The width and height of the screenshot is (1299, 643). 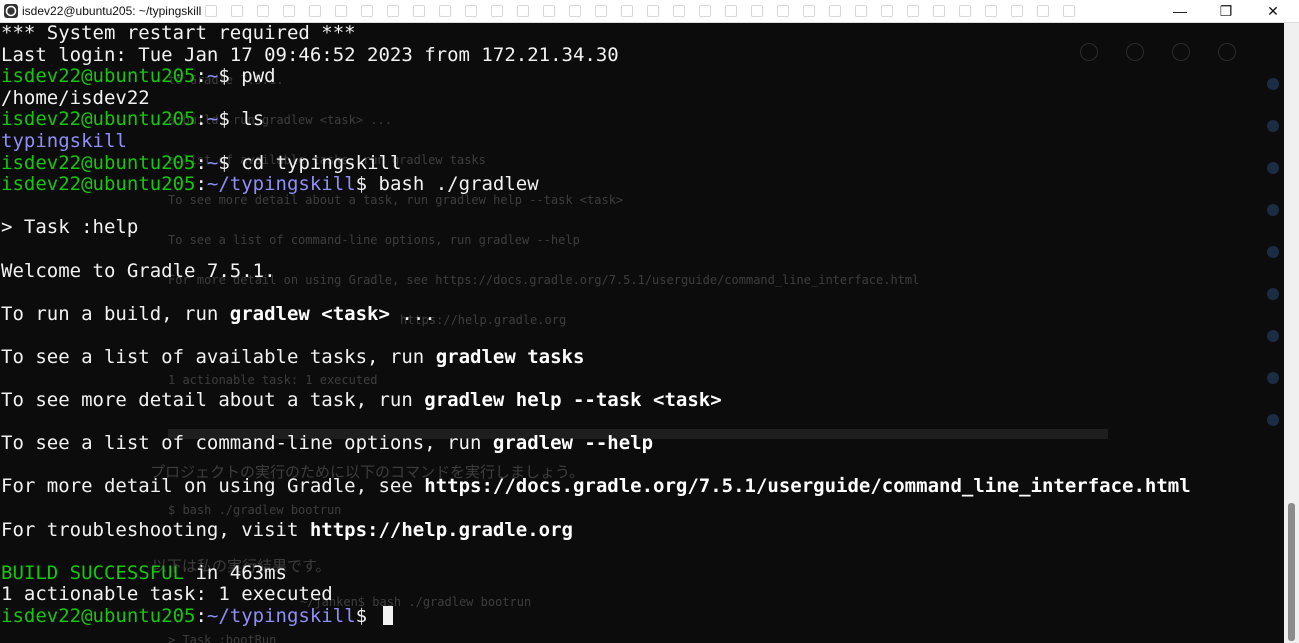 I want to click on command-text: cd typingskill, so click(x=321, y=162).